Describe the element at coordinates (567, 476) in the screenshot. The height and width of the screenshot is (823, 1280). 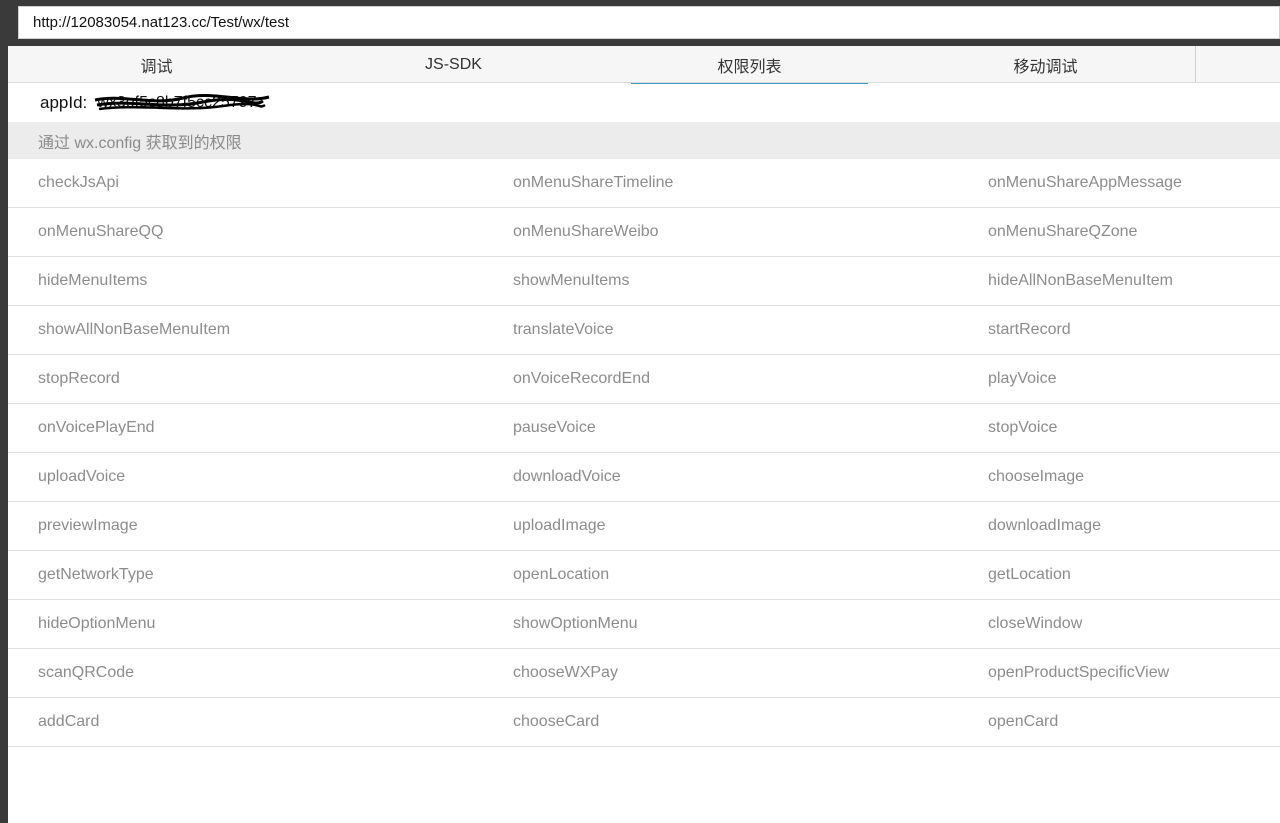
I see `permission-item: downloadVoice` at that location.